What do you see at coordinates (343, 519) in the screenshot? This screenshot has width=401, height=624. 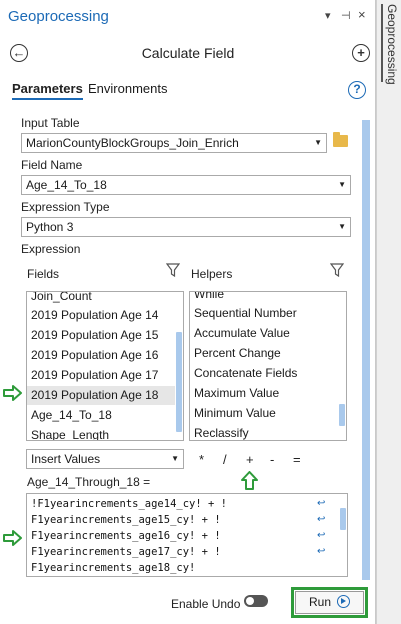 I see `expression-scrollbar` at bounding box center [343, 519].